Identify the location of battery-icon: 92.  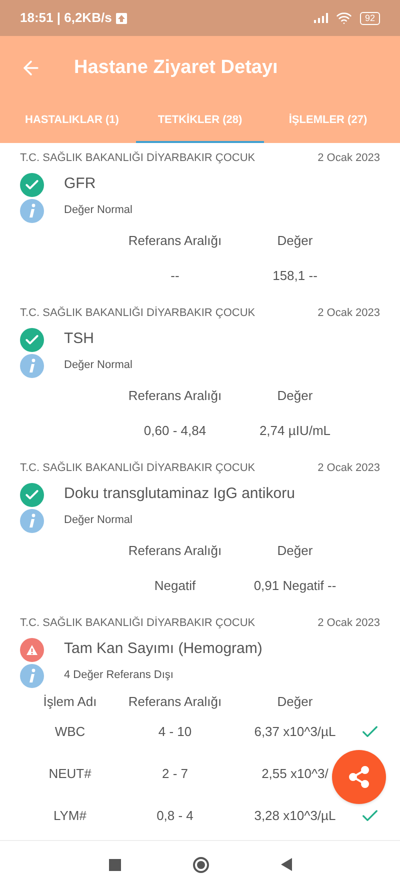
(370, 18).